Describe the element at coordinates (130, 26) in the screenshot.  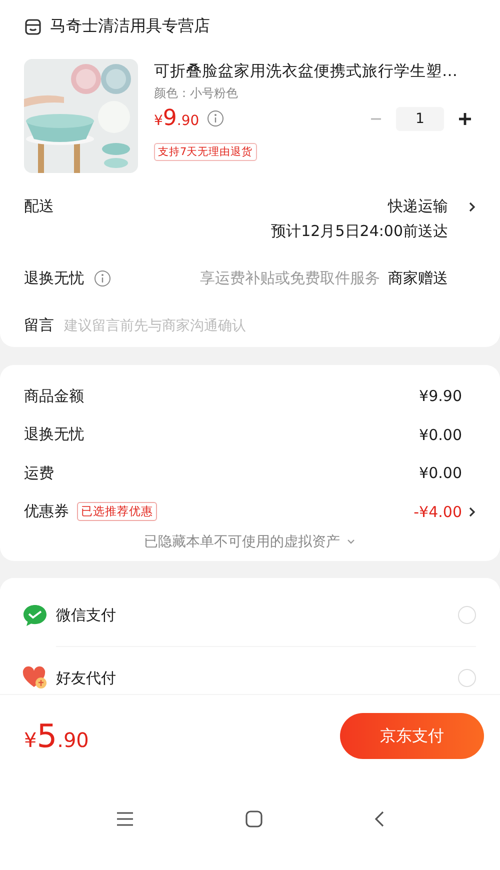
I see `store-name: 马奇士清洁用具专营店` at that location.